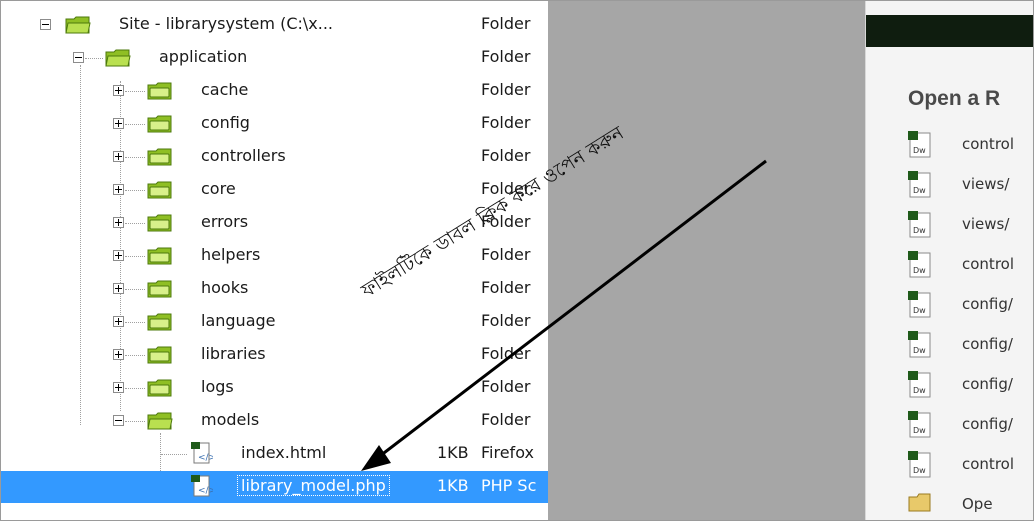 The height and width of the screenshot is (521, 1034). Describe the element at coordinates (977, 504) in the screenshot. I see `recent-item-label: Ope` at that location.